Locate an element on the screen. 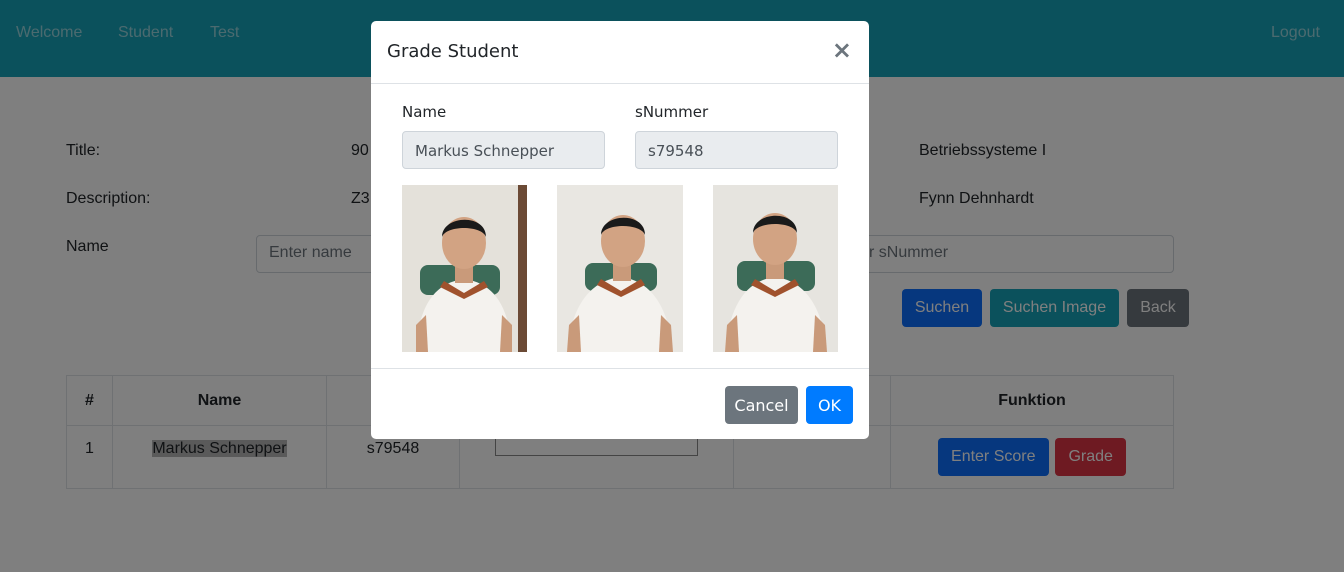 This screenshot has width=1344, height=572. modal-name-field: Markus Schnepper is located at coordinates (503, 150).